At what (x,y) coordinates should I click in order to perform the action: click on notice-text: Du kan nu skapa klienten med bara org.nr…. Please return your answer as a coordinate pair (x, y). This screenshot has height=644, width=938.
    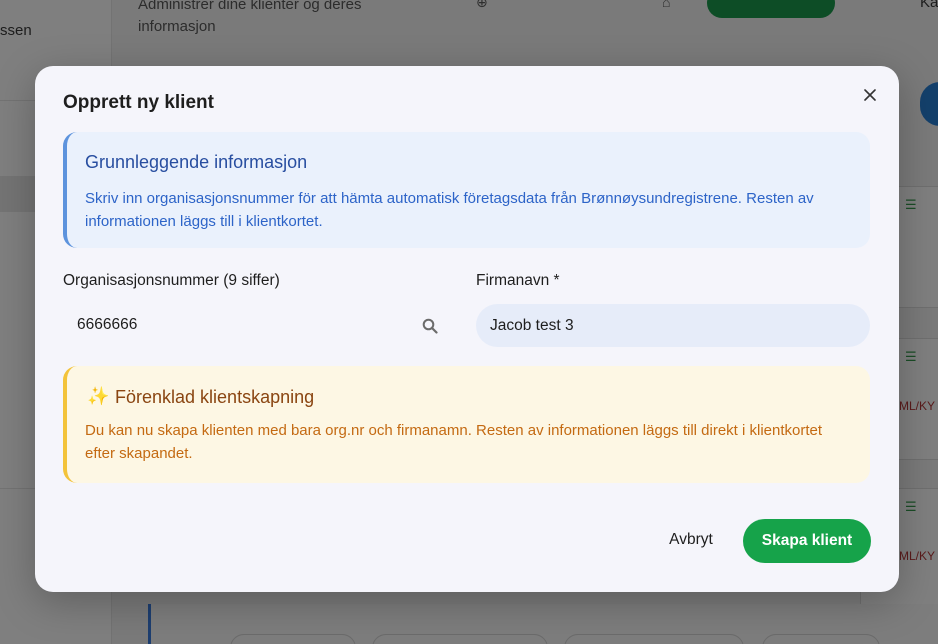
    Looking at the image, I should click on (454, 442).